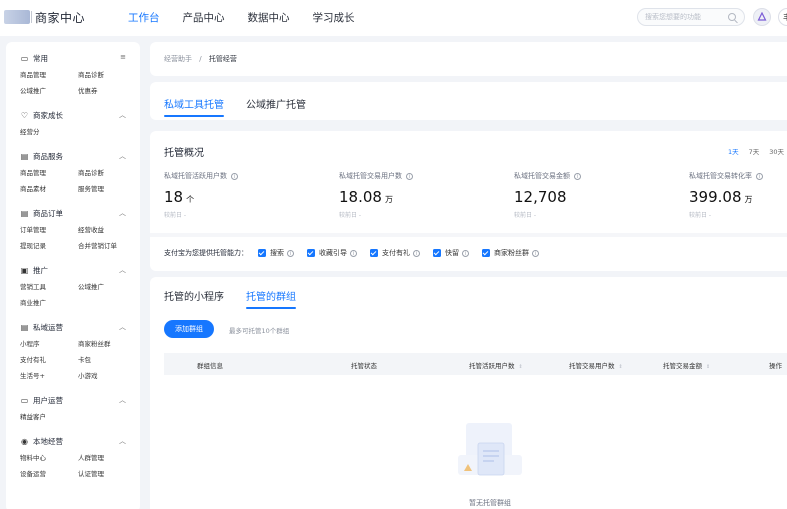 Image resolution: width=787 pixels, height=509 pixels. I want to click on sidebar-item: 商家粉丝群, so click(107, 343).